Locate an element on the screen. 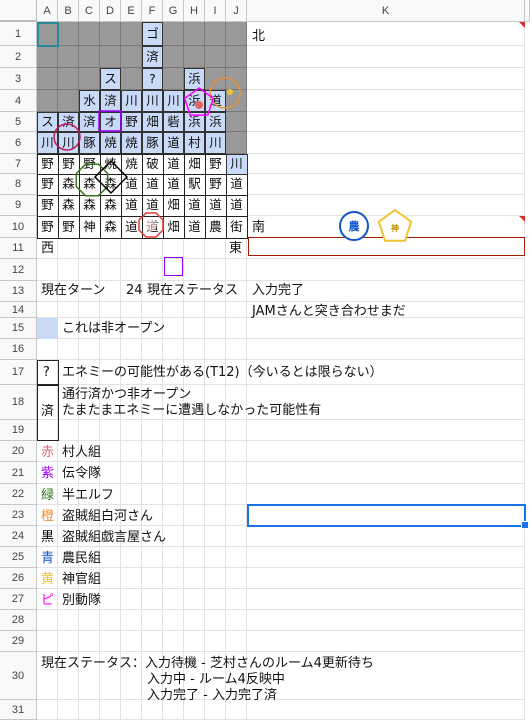  row-header: 29 is located at coordinates (18, 641).